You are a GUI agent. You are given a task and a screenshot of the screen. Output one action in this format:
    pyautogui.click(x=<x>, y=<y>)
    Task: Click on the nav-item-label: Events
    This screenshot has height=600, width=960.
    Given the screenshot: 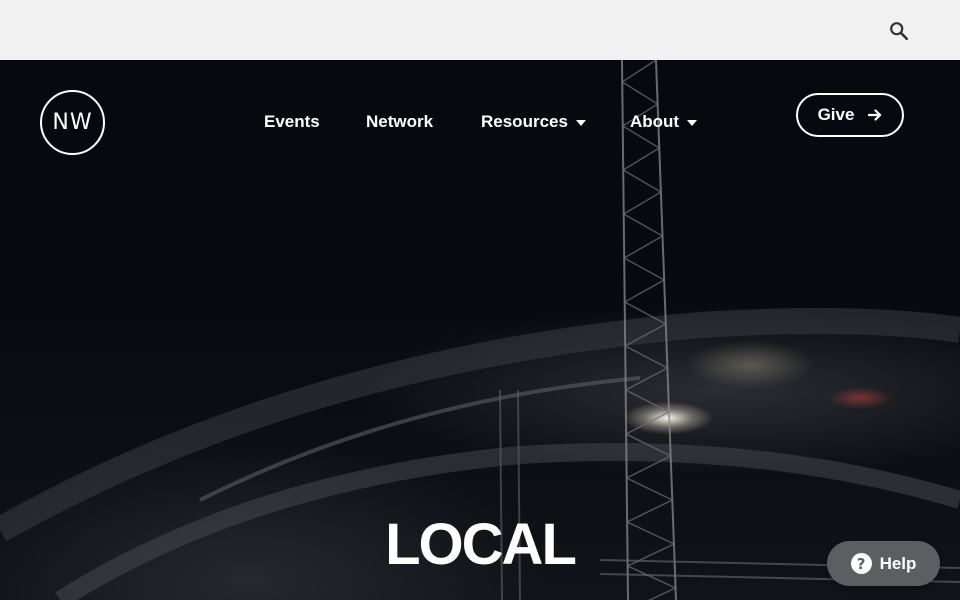 What is the action you would take?
    pyautogui.click(x=292, y=121)
    